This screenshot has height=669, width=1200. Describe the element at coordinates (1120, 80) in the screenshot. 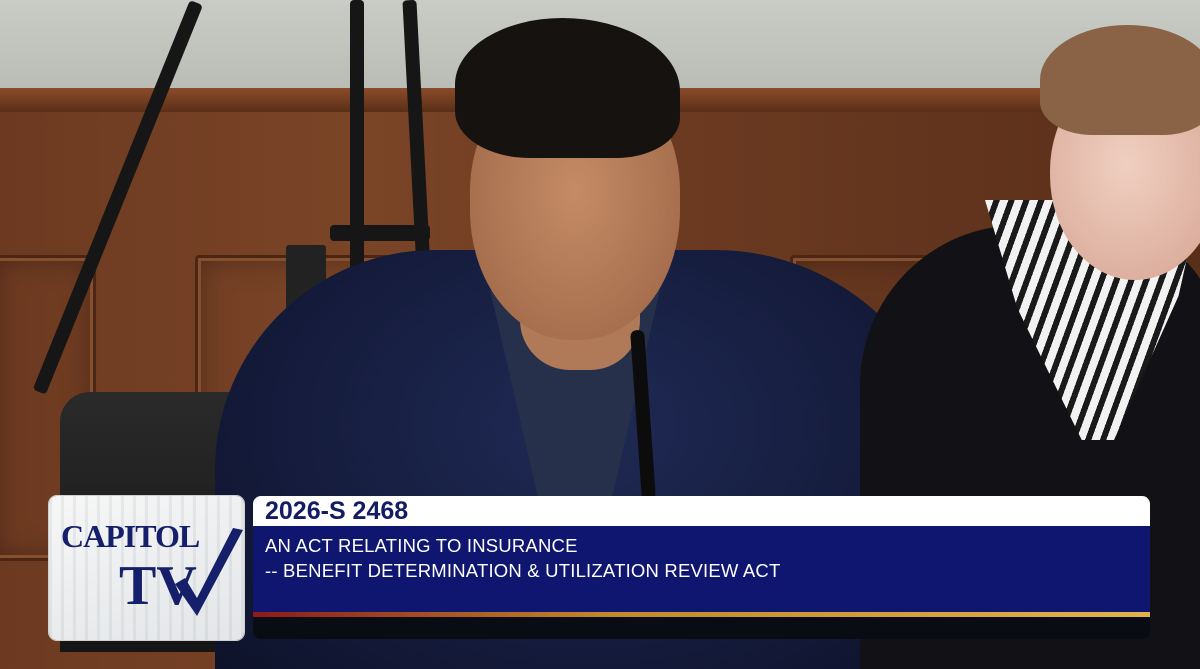

I see `attendee-hair` at that location.